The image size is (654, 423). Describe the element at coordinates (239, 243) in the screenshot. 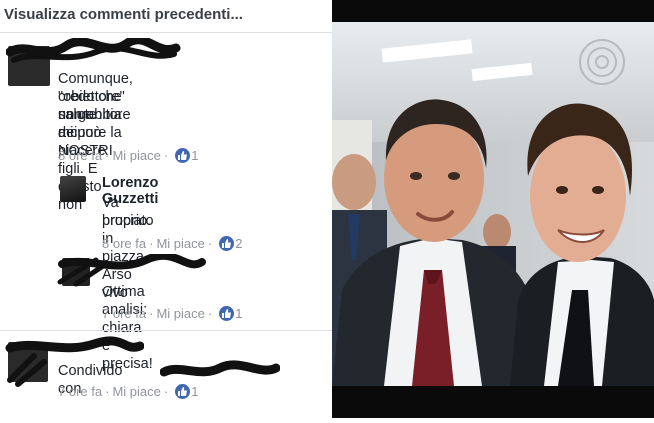

I see `like-count: 2` at that location.